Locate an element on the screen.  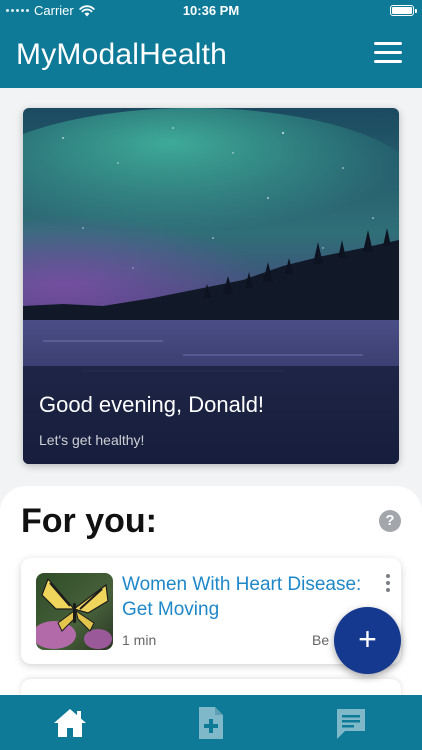
article-tag: Be is located at coordinates (321, 640).